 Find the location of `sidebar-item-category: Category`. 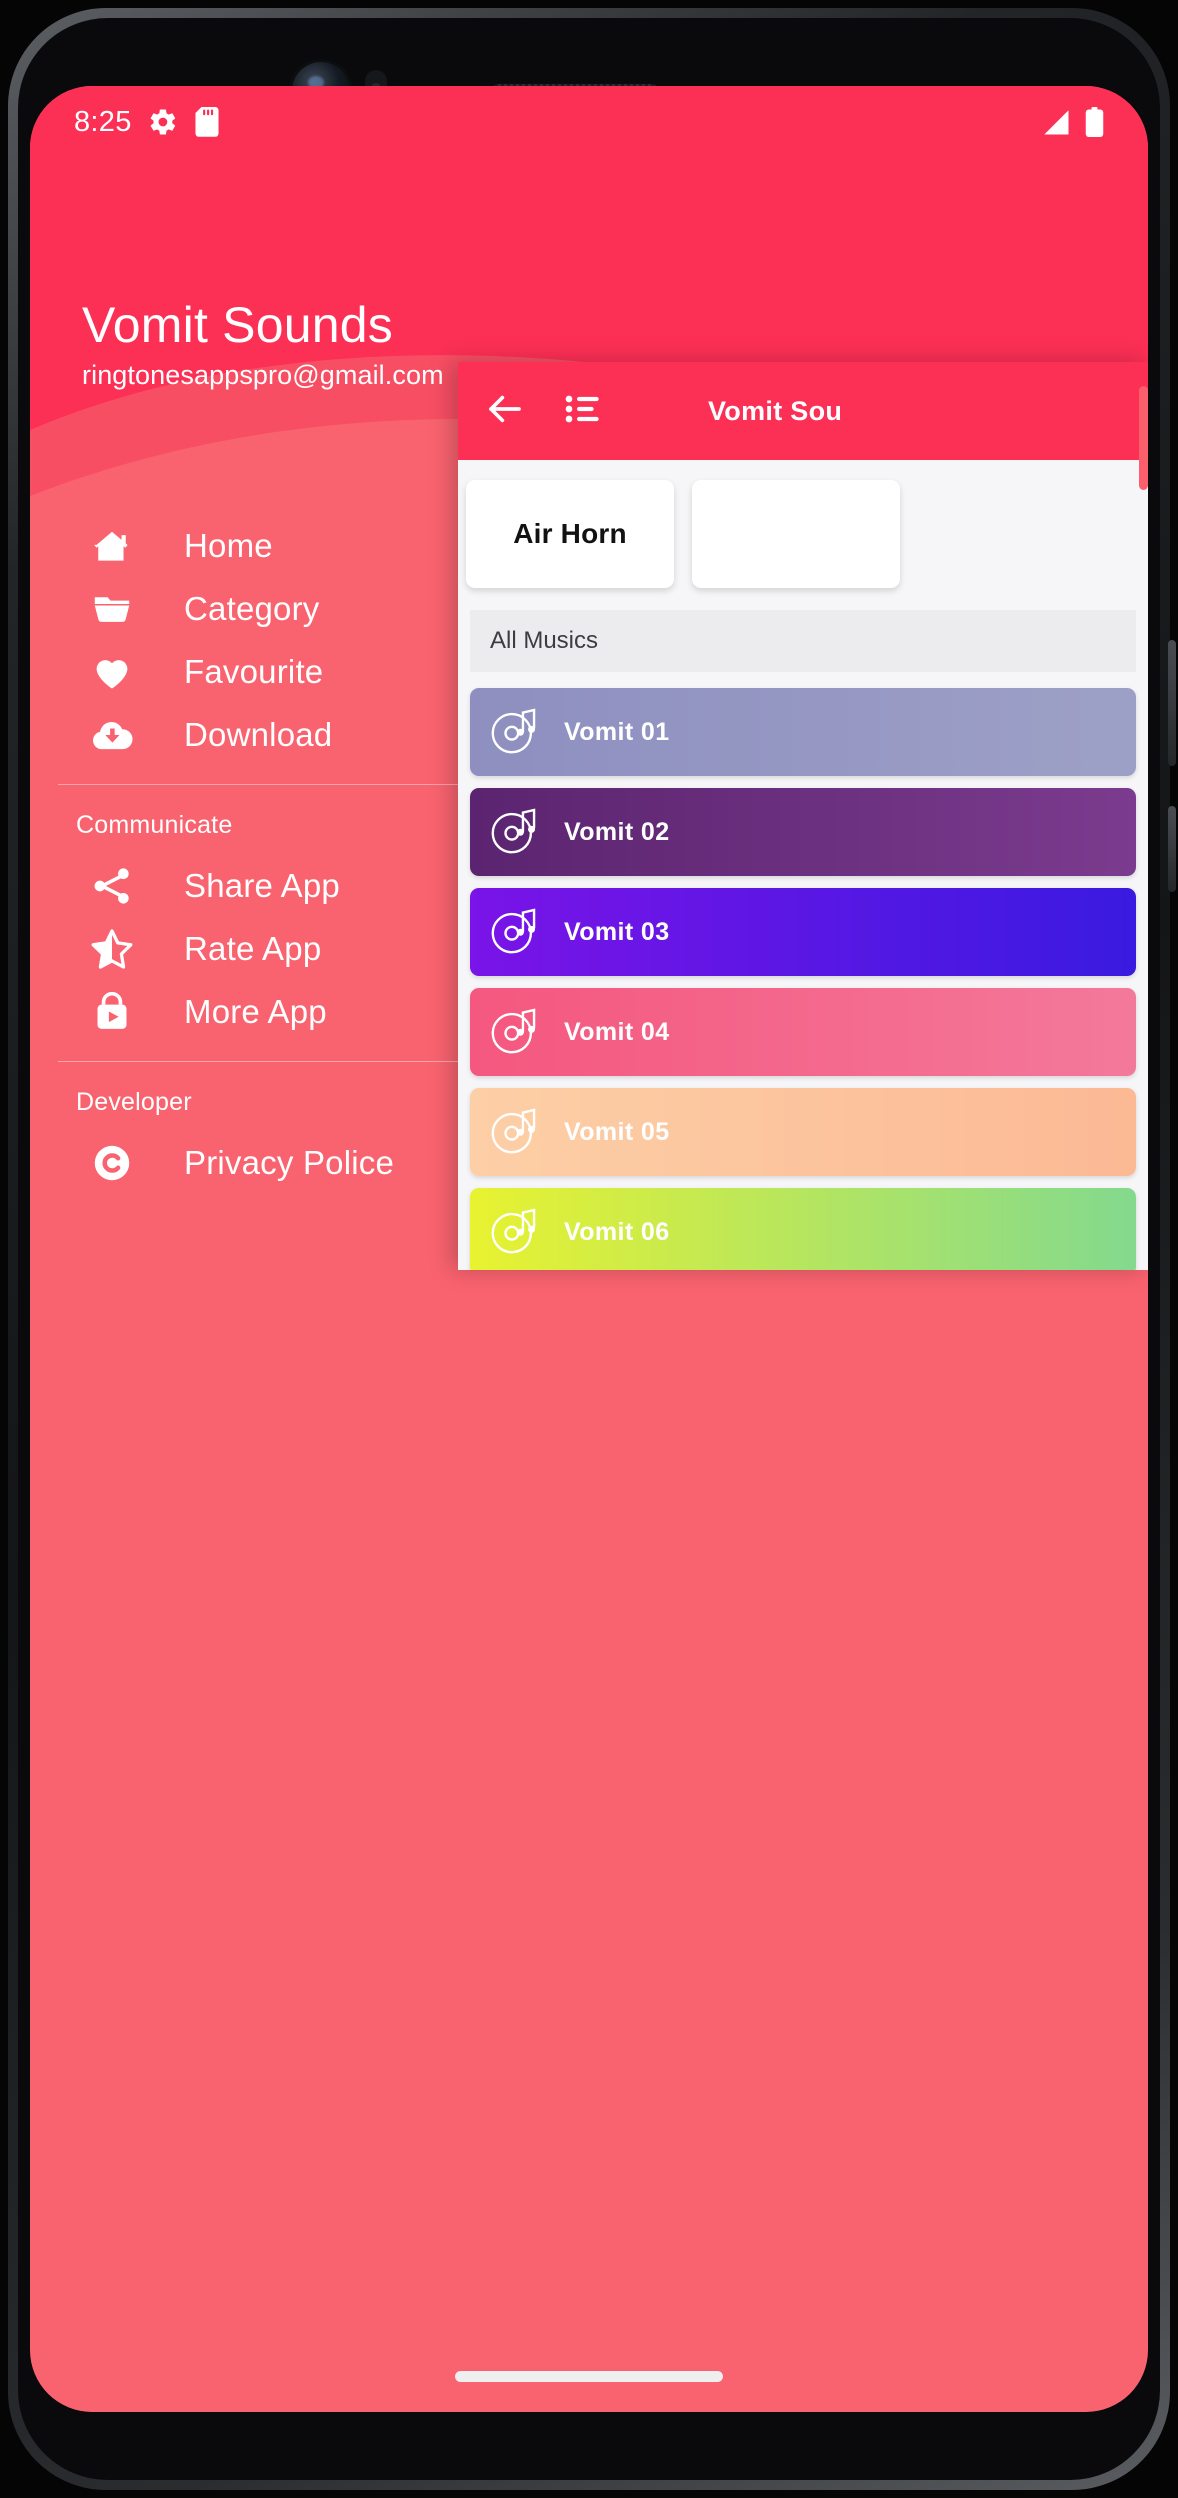

sidebar-item-category: Category is located at coordinates (261, 608).